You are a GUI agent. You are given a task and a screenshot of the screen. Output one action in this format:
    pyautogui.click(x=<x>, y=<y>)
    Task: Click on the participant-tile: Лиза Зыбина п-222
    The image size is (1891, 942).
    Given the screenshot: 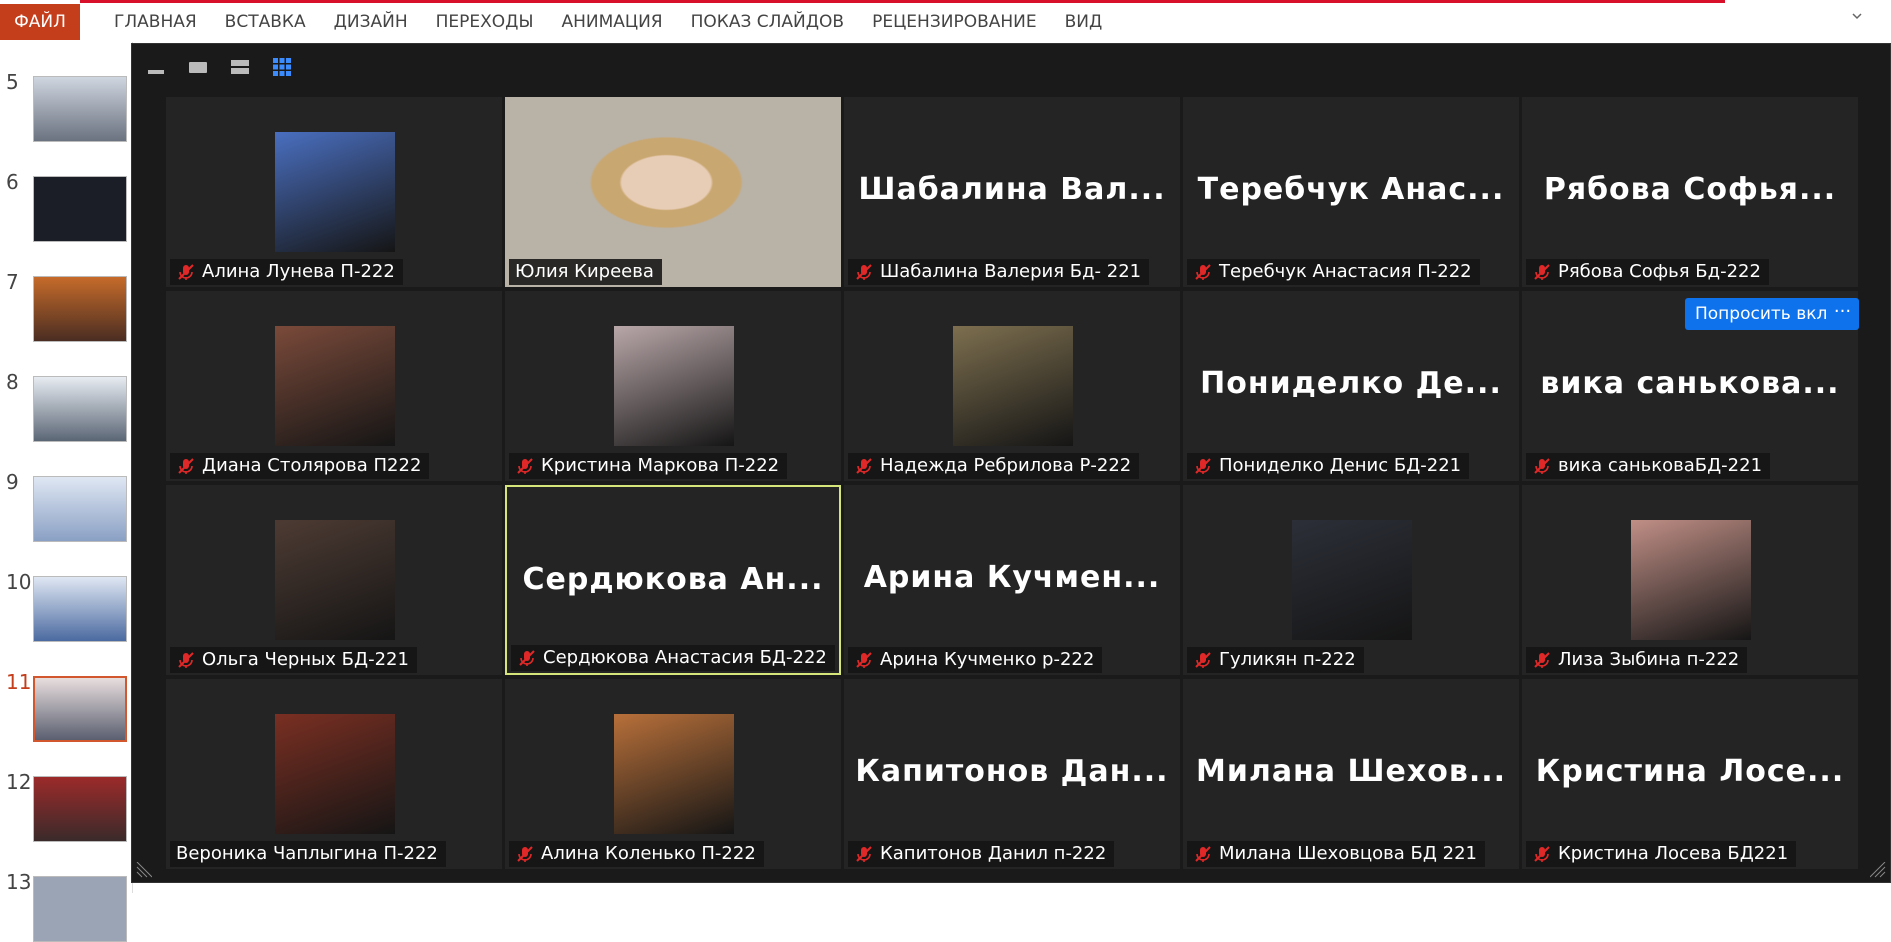 What is the action you would take?
    pyautogui.click(x=1690, y=580)
    